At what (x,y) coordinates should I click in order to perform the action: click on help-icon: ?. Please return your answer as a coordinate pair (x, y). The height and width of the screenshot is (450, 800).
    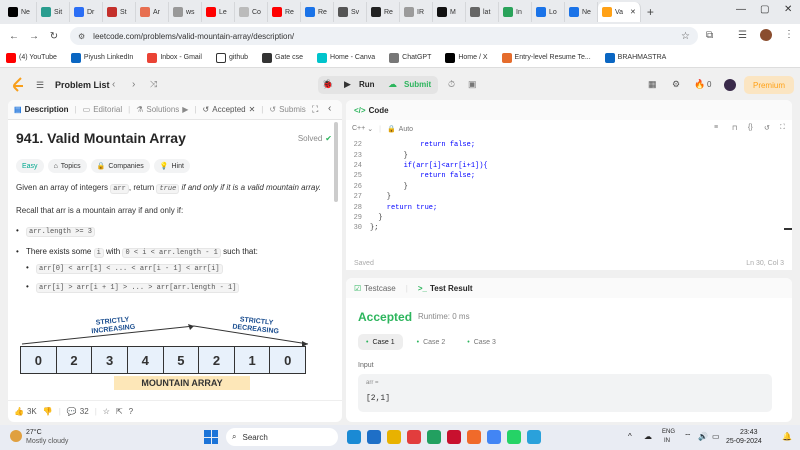
    Looking at the image, I should click on (131, 411).